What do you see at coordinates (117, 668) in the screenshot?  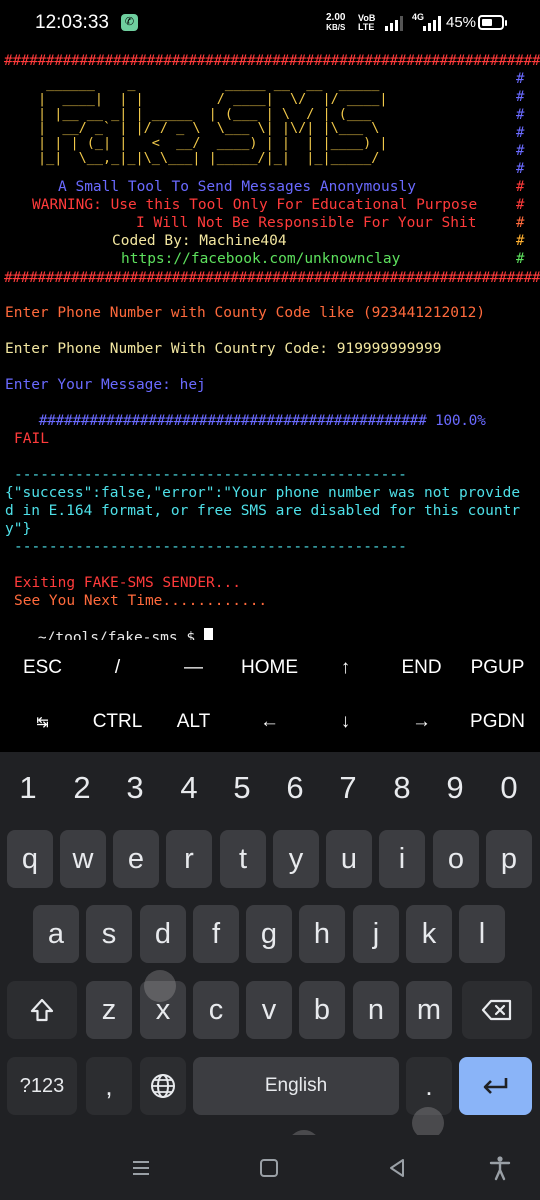 I see `slash-key: /` at bounding box center [117, 668].